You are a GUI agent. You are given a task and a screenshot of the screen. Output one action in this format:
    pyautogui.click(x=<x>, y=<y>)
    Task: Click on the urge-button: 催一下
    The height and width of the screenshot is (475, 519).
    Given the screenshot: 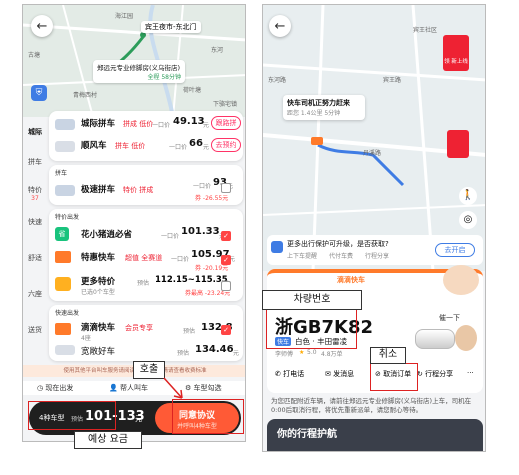 What is the action you would take?
    pyautogui.click(x=449, y=318)
    